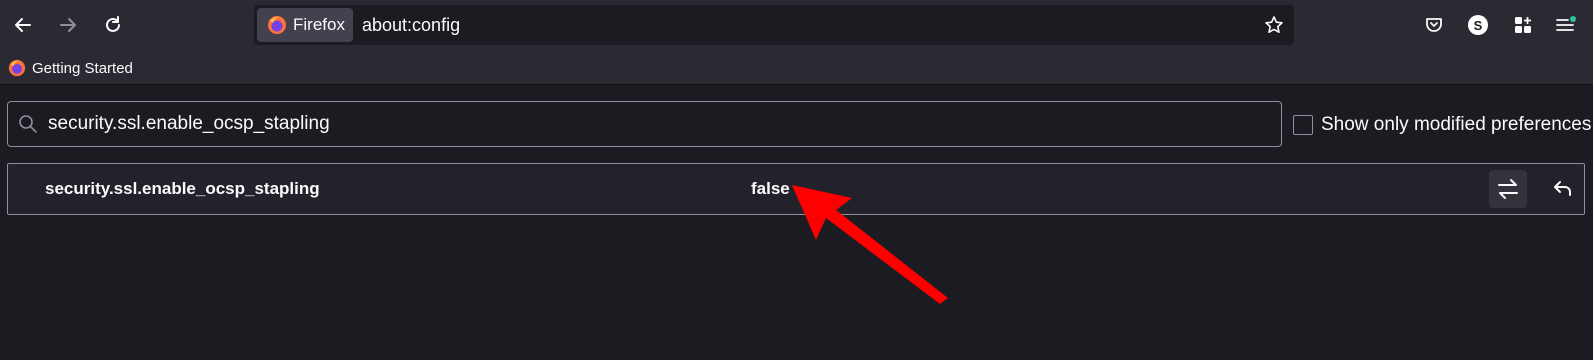 This screenshot has width=1593, height=360. Describe the element at coordinates (182, 188) in the screenshot. I see `preference-name: security.ssl.enable_ocsp_stapling` at that location.